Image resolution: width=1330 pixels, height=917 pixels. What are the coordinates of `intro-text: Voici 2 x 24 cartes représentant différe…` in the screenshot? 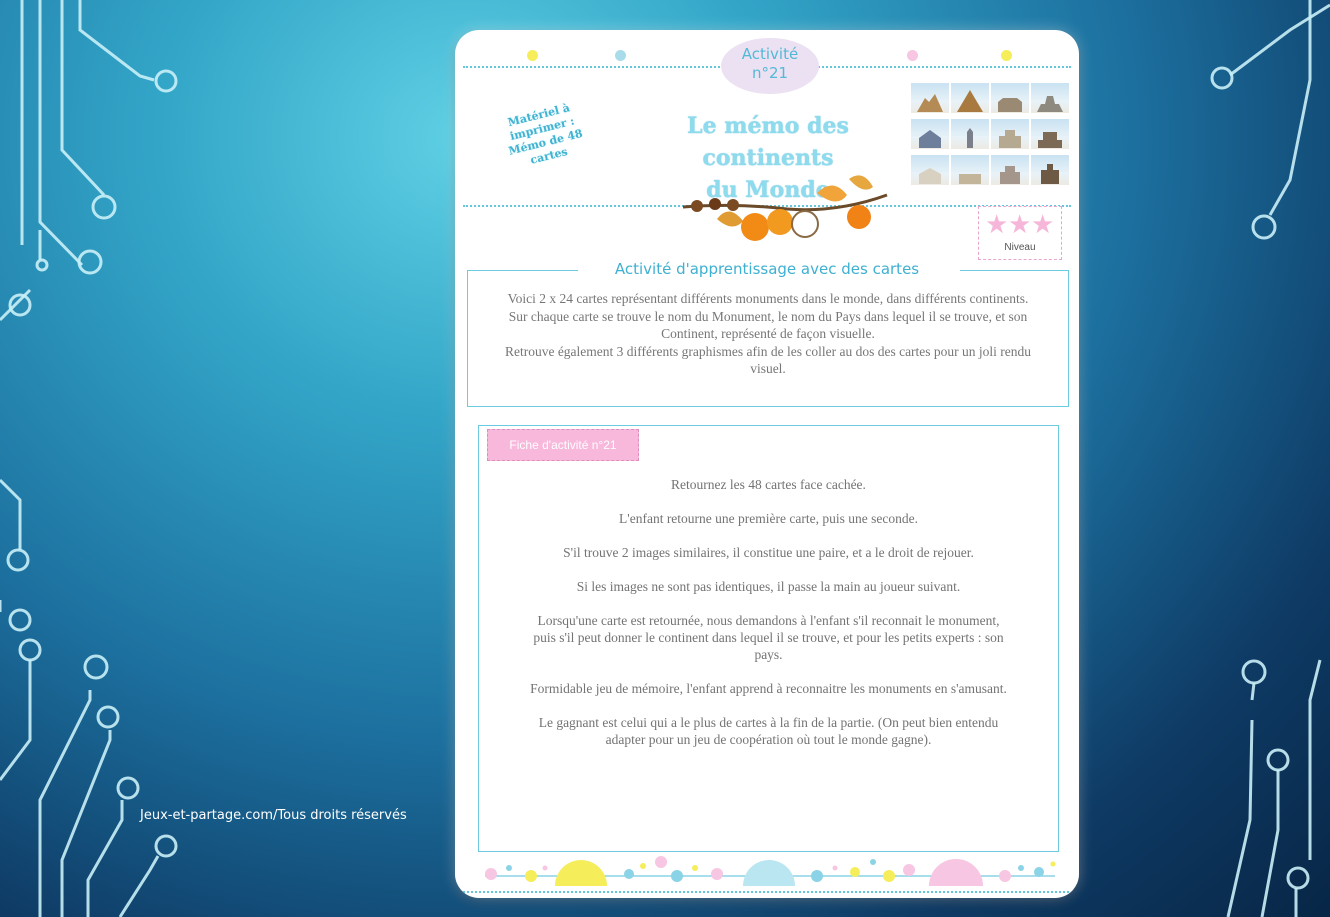 It's located at (768, 334).